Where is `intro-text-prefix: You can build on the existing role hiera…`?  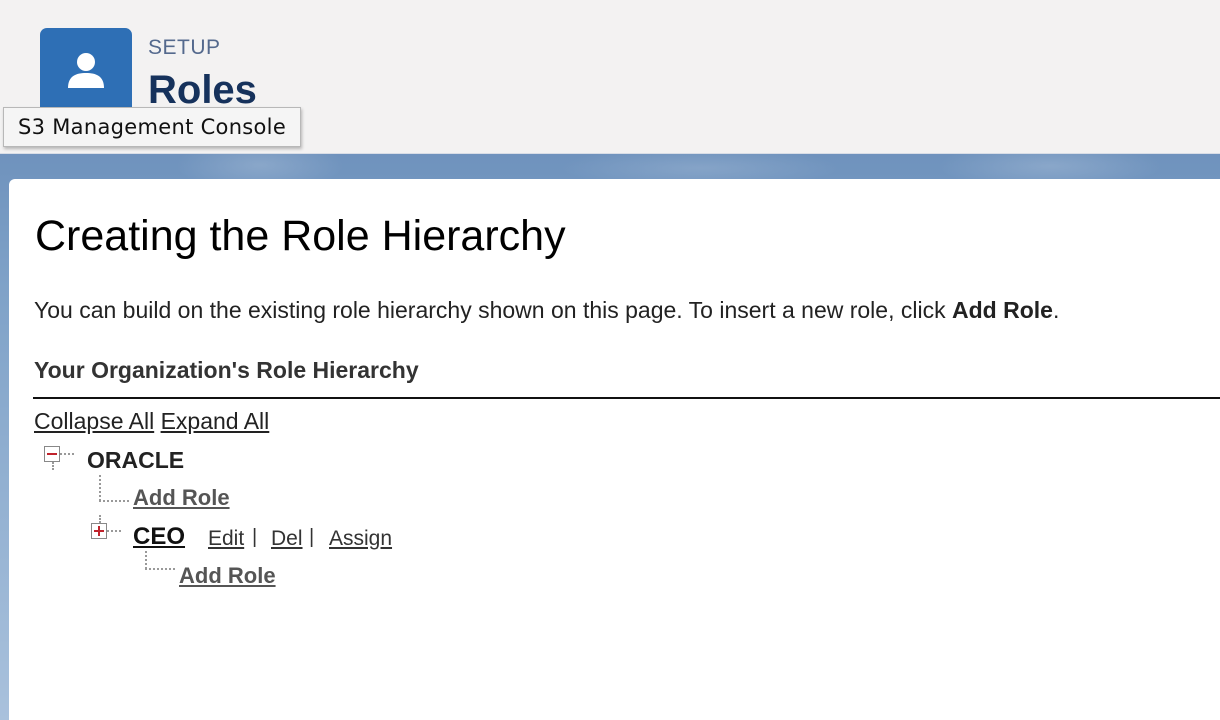 intro-text-prefix: You can build on the existing role hiera… is located at coordinates (493, 310).